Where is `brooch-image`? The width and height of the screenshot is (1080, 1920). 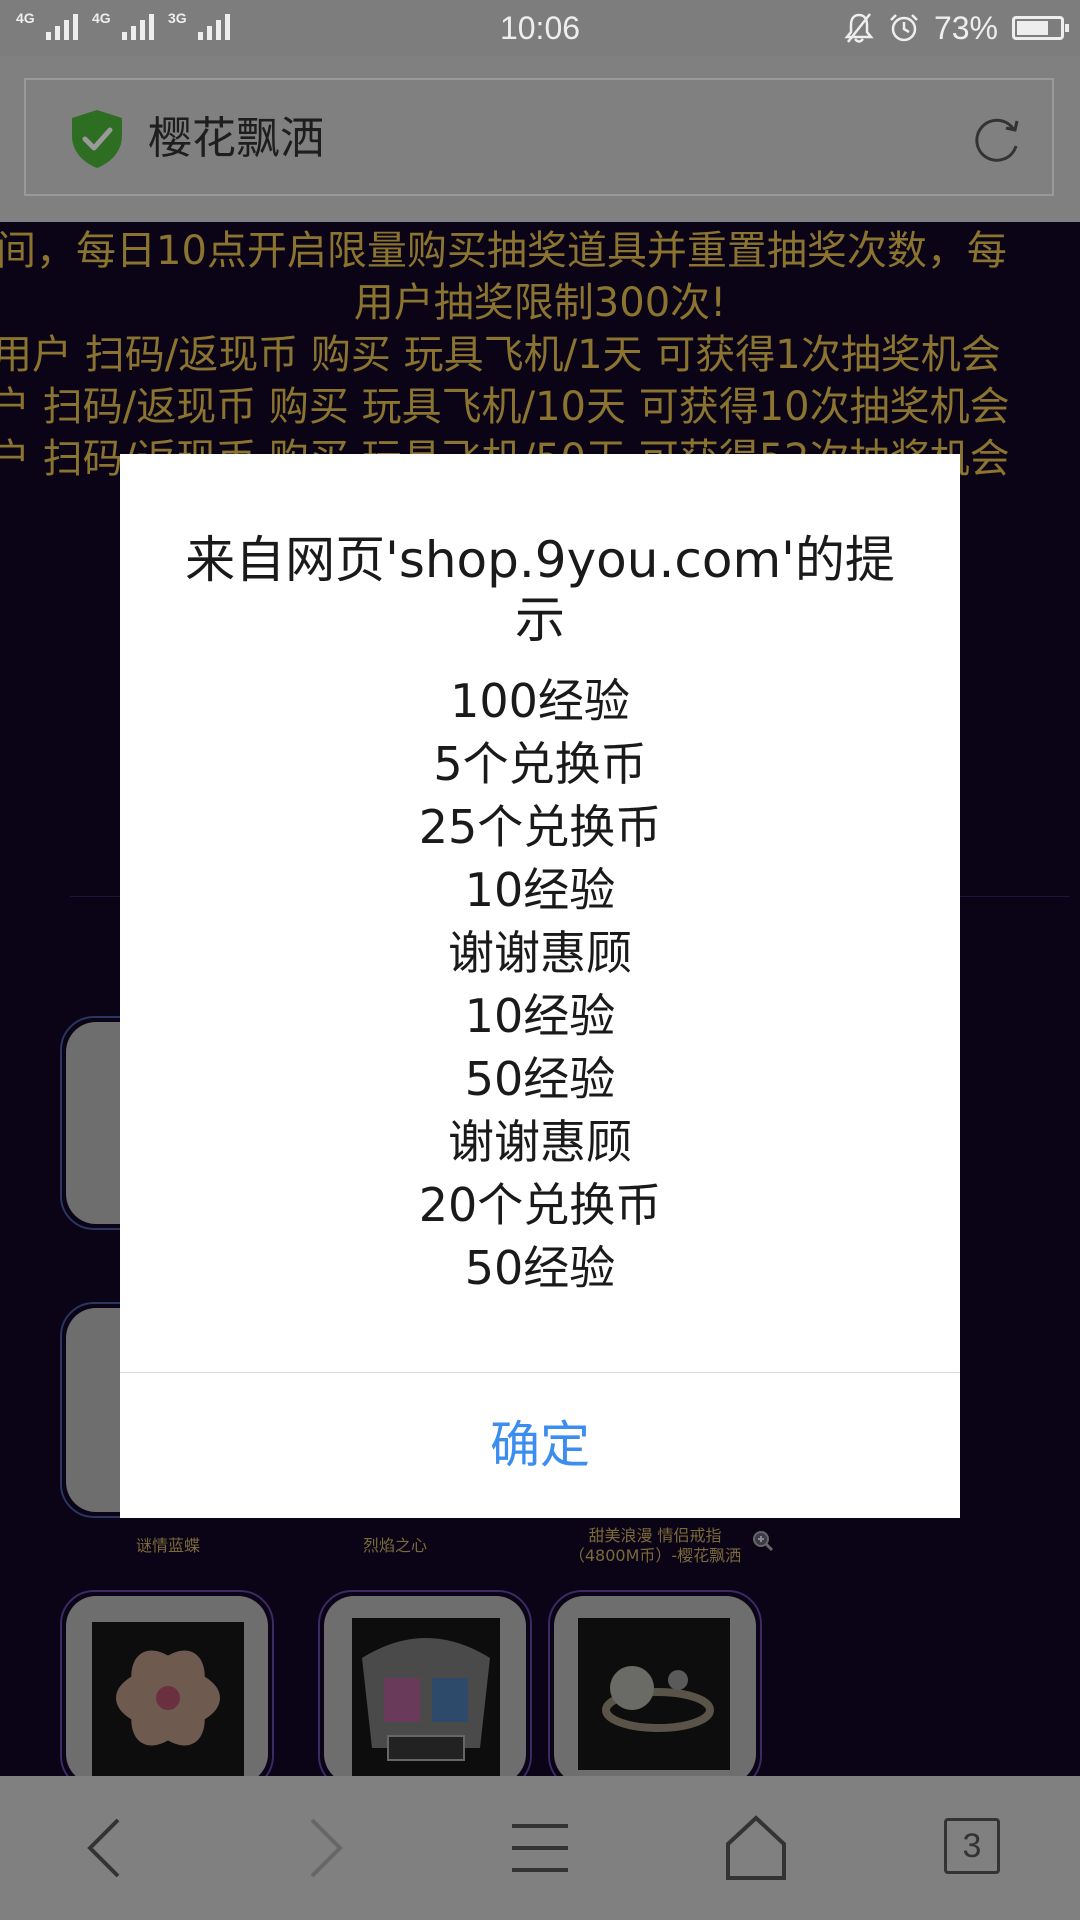
brooch-image is located at coordinates (168, 1698).